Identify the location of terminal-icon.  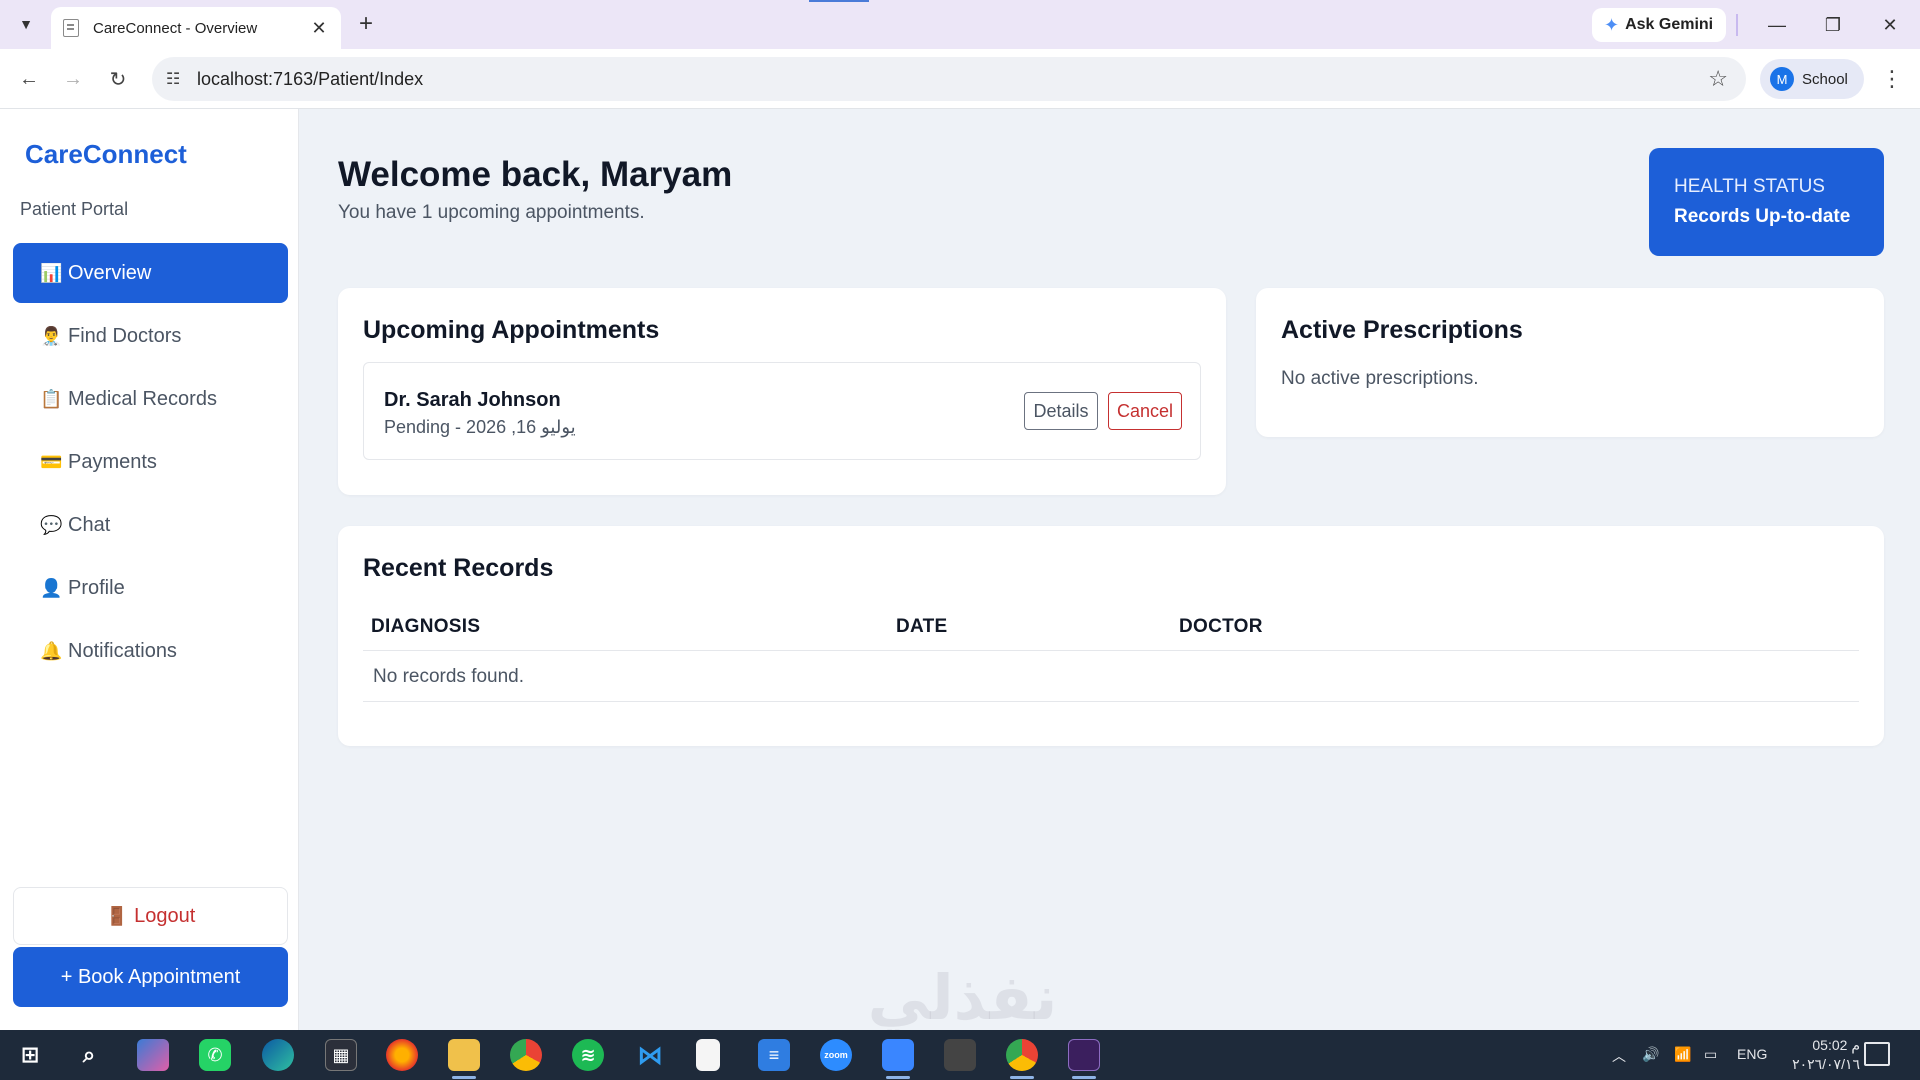
(1084, 1055).